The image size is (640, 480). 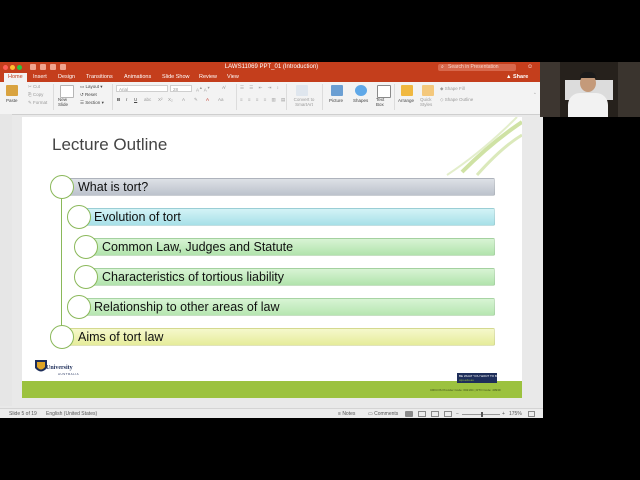 I want to click on shape-outline-button: ◇ Shape Outline, so click(x=456, y=100).